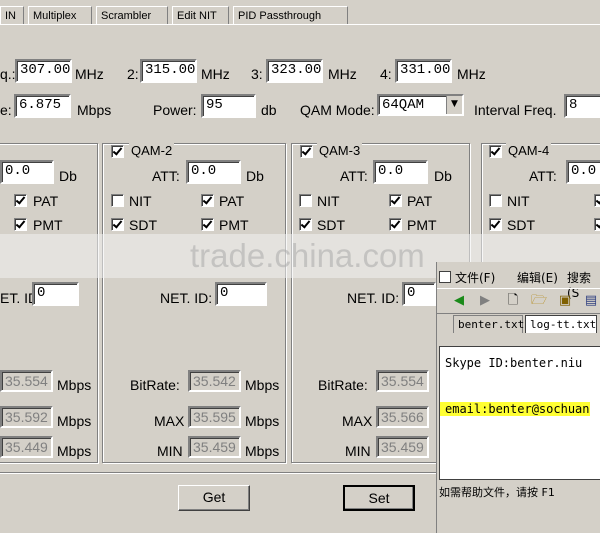 The height and width of the screenshot is (533, 600). Describe the element at coordinates (331, 225) in the screenshot. I see `qam-3-sdt-label: SDT` at that location.